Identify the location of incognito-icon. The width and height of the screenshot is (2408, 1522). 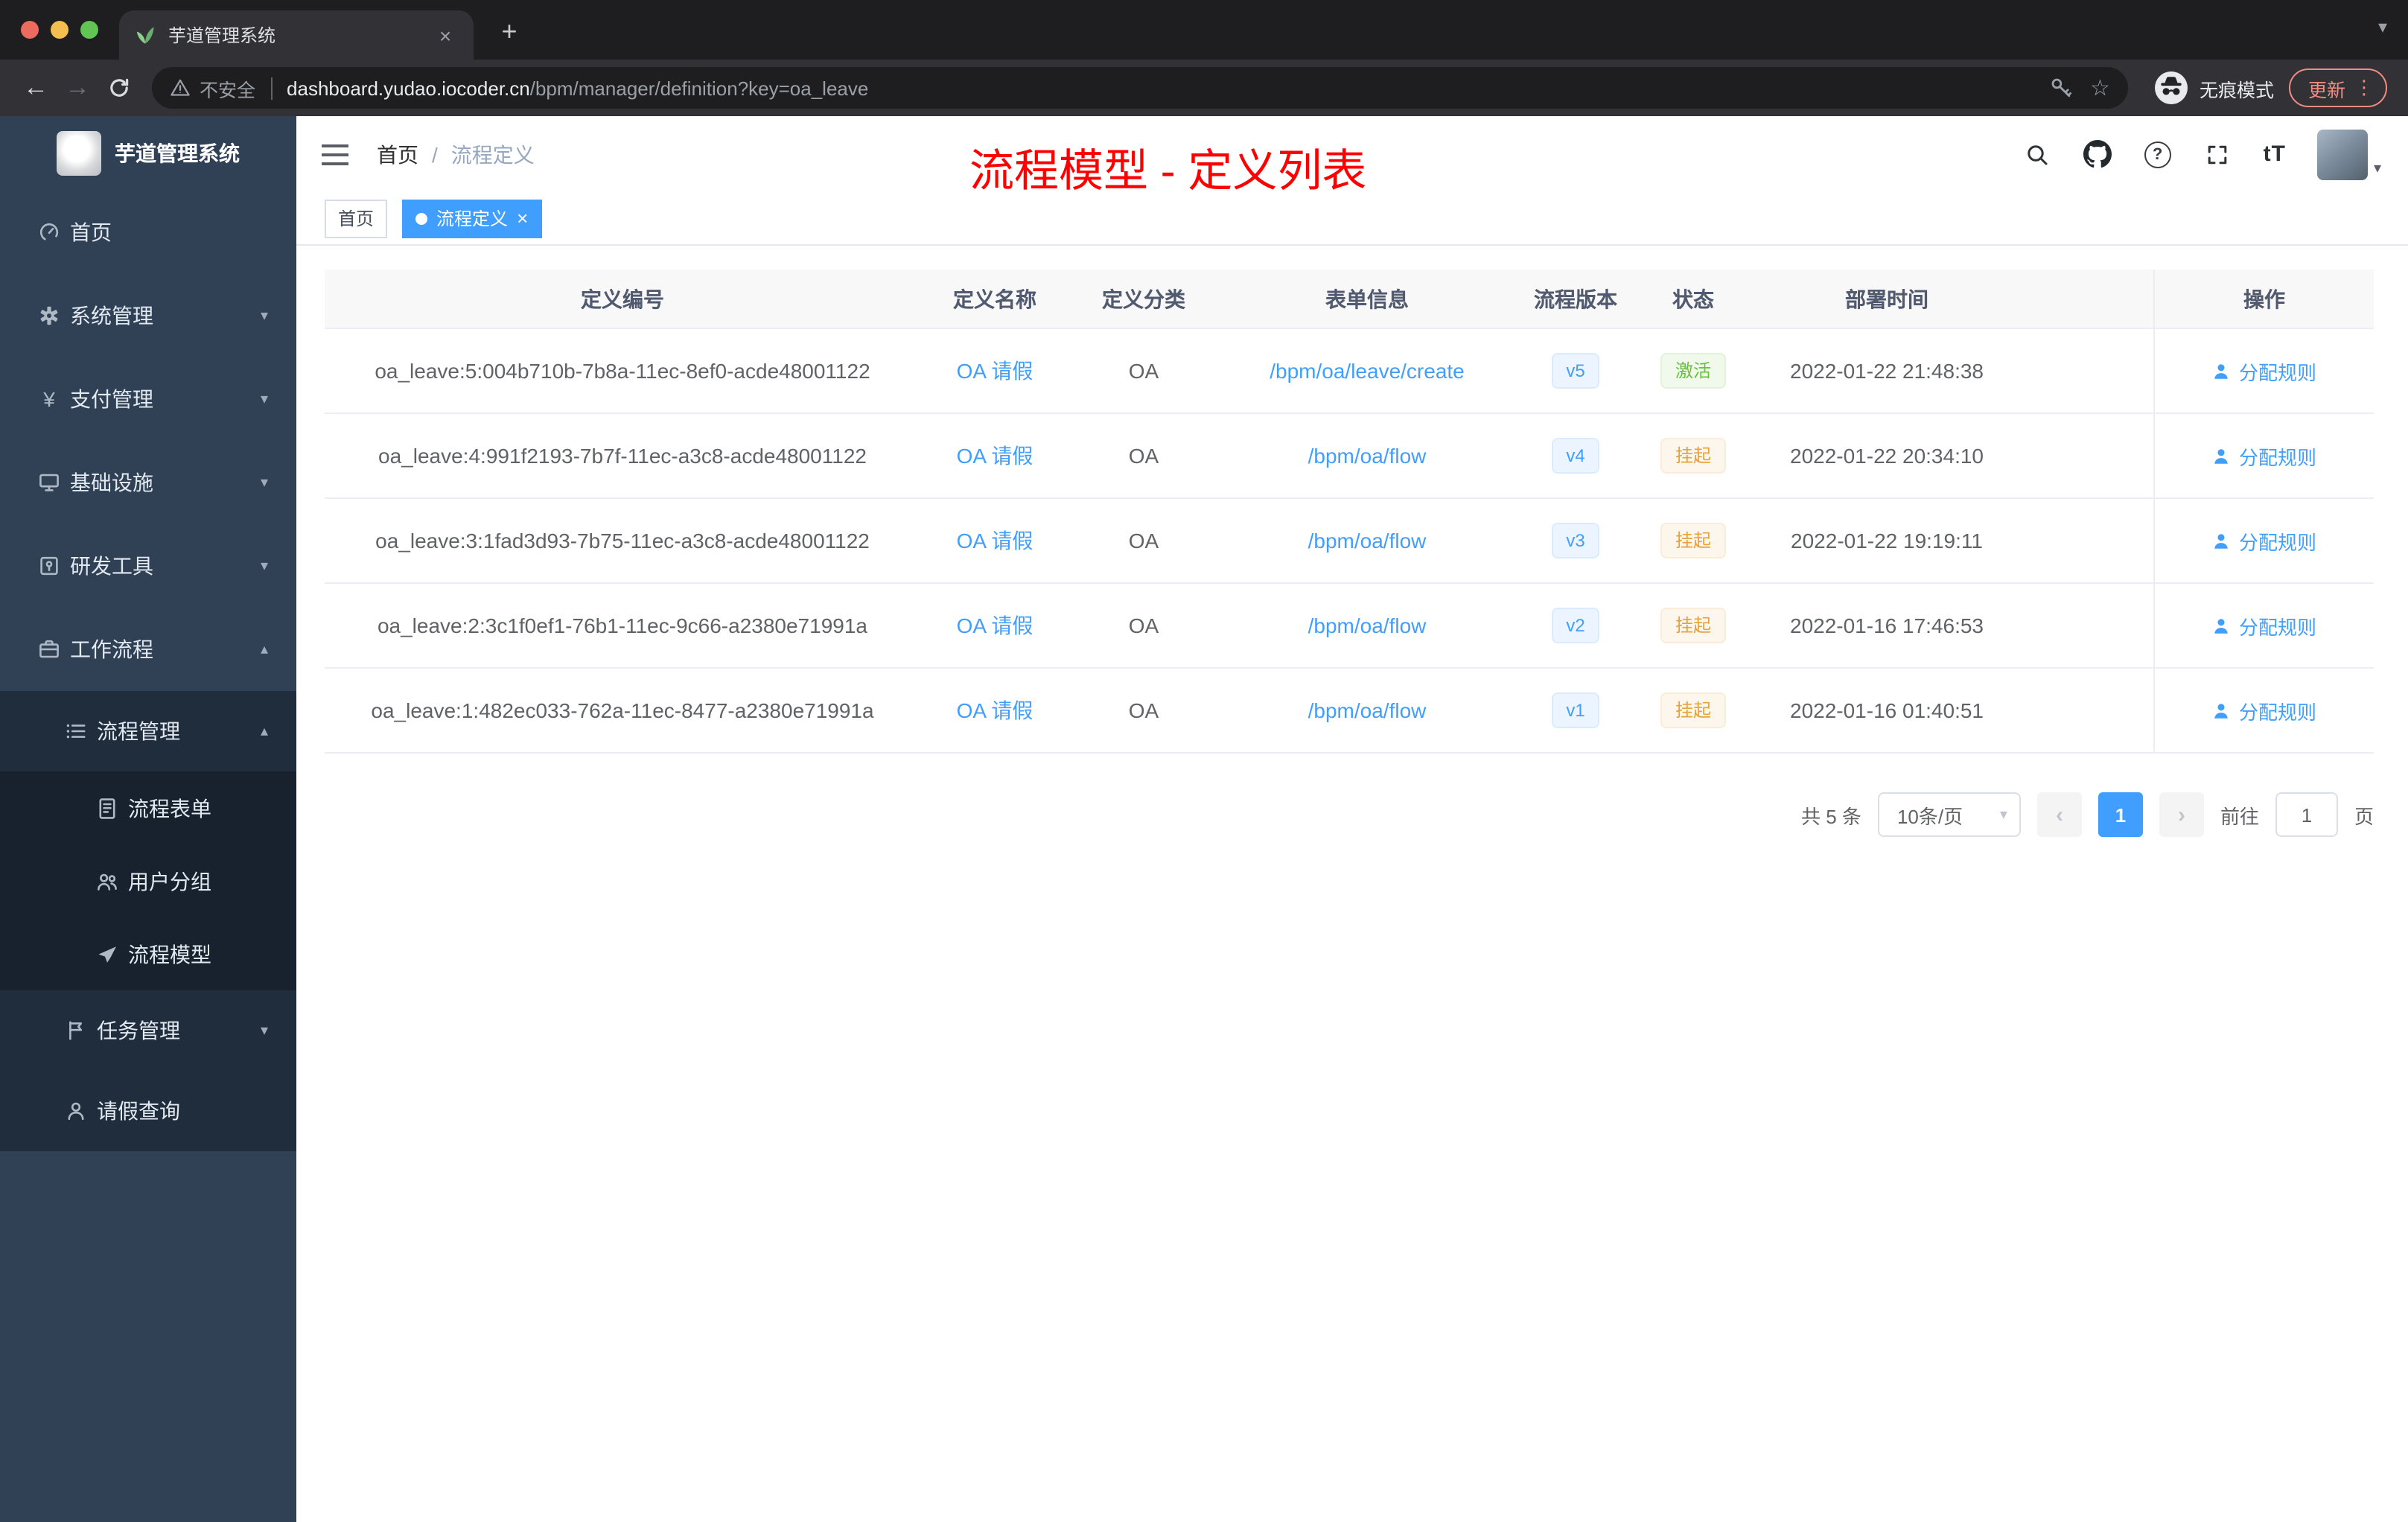
(2171, 87).